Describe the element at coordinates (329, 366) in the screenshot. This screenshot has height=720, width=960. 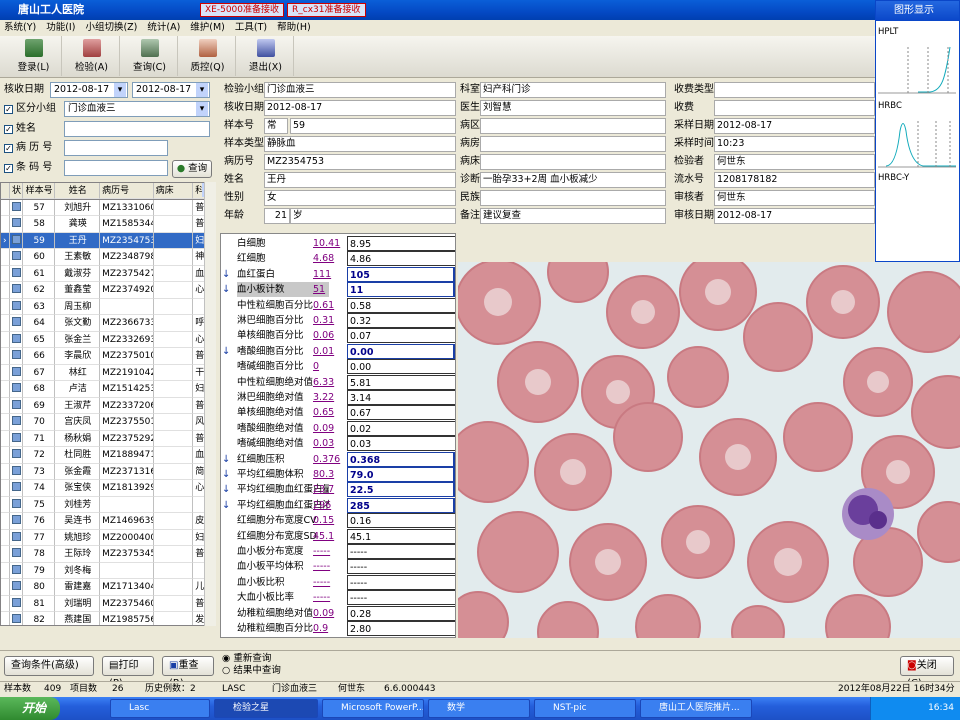
I see `previous-result-link: 0` at that location.